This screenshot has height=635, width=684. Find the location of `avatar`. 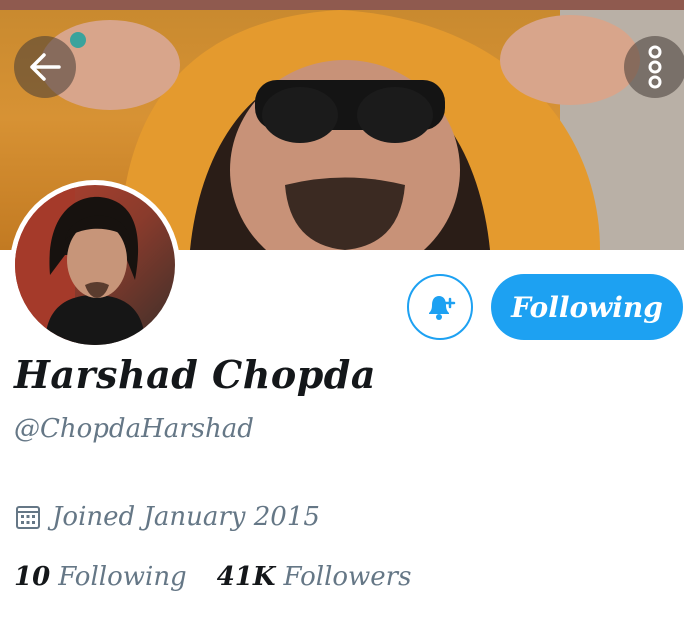

avatar is located at coordinates (95, 265).